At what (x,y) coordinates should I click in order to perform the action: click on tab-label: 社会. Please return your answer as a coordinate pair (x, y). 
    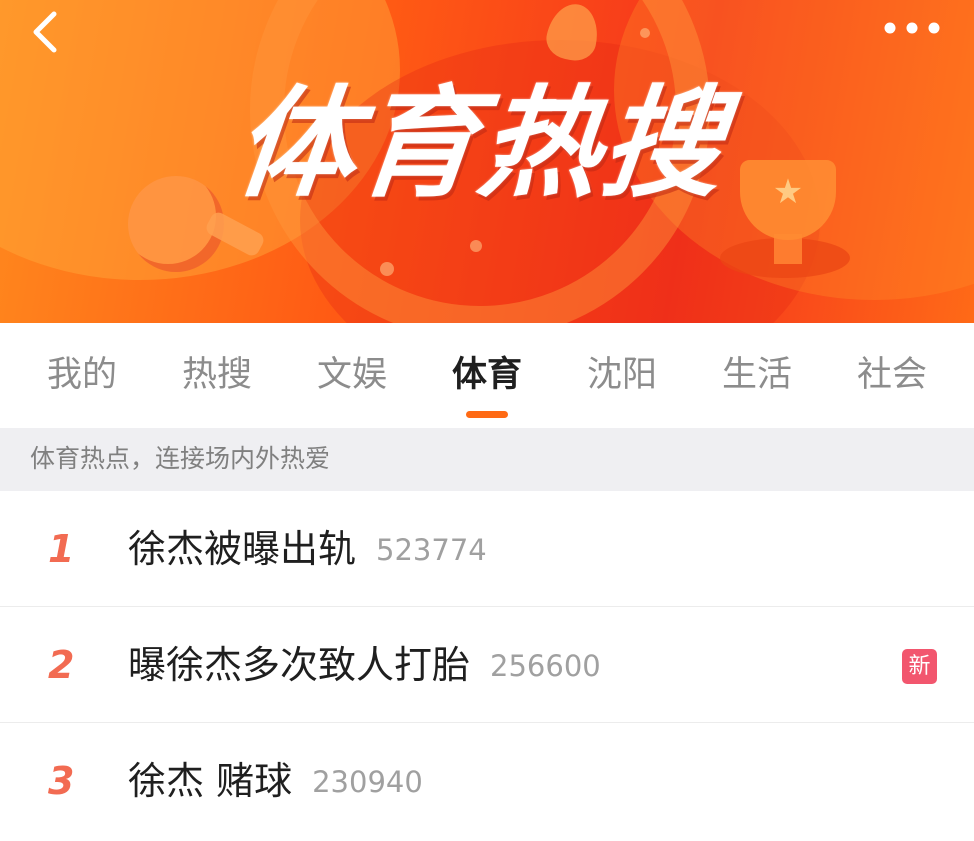
    Looking at the image, I should click on (891, 375).